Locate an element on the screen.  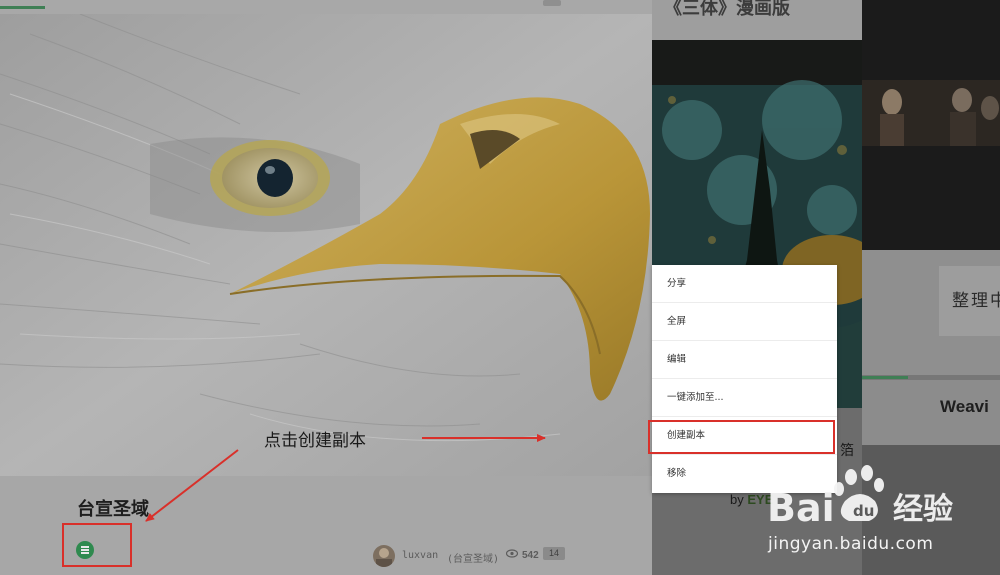
source-label: (台宣圣域) is located at coordinates (473, 559).